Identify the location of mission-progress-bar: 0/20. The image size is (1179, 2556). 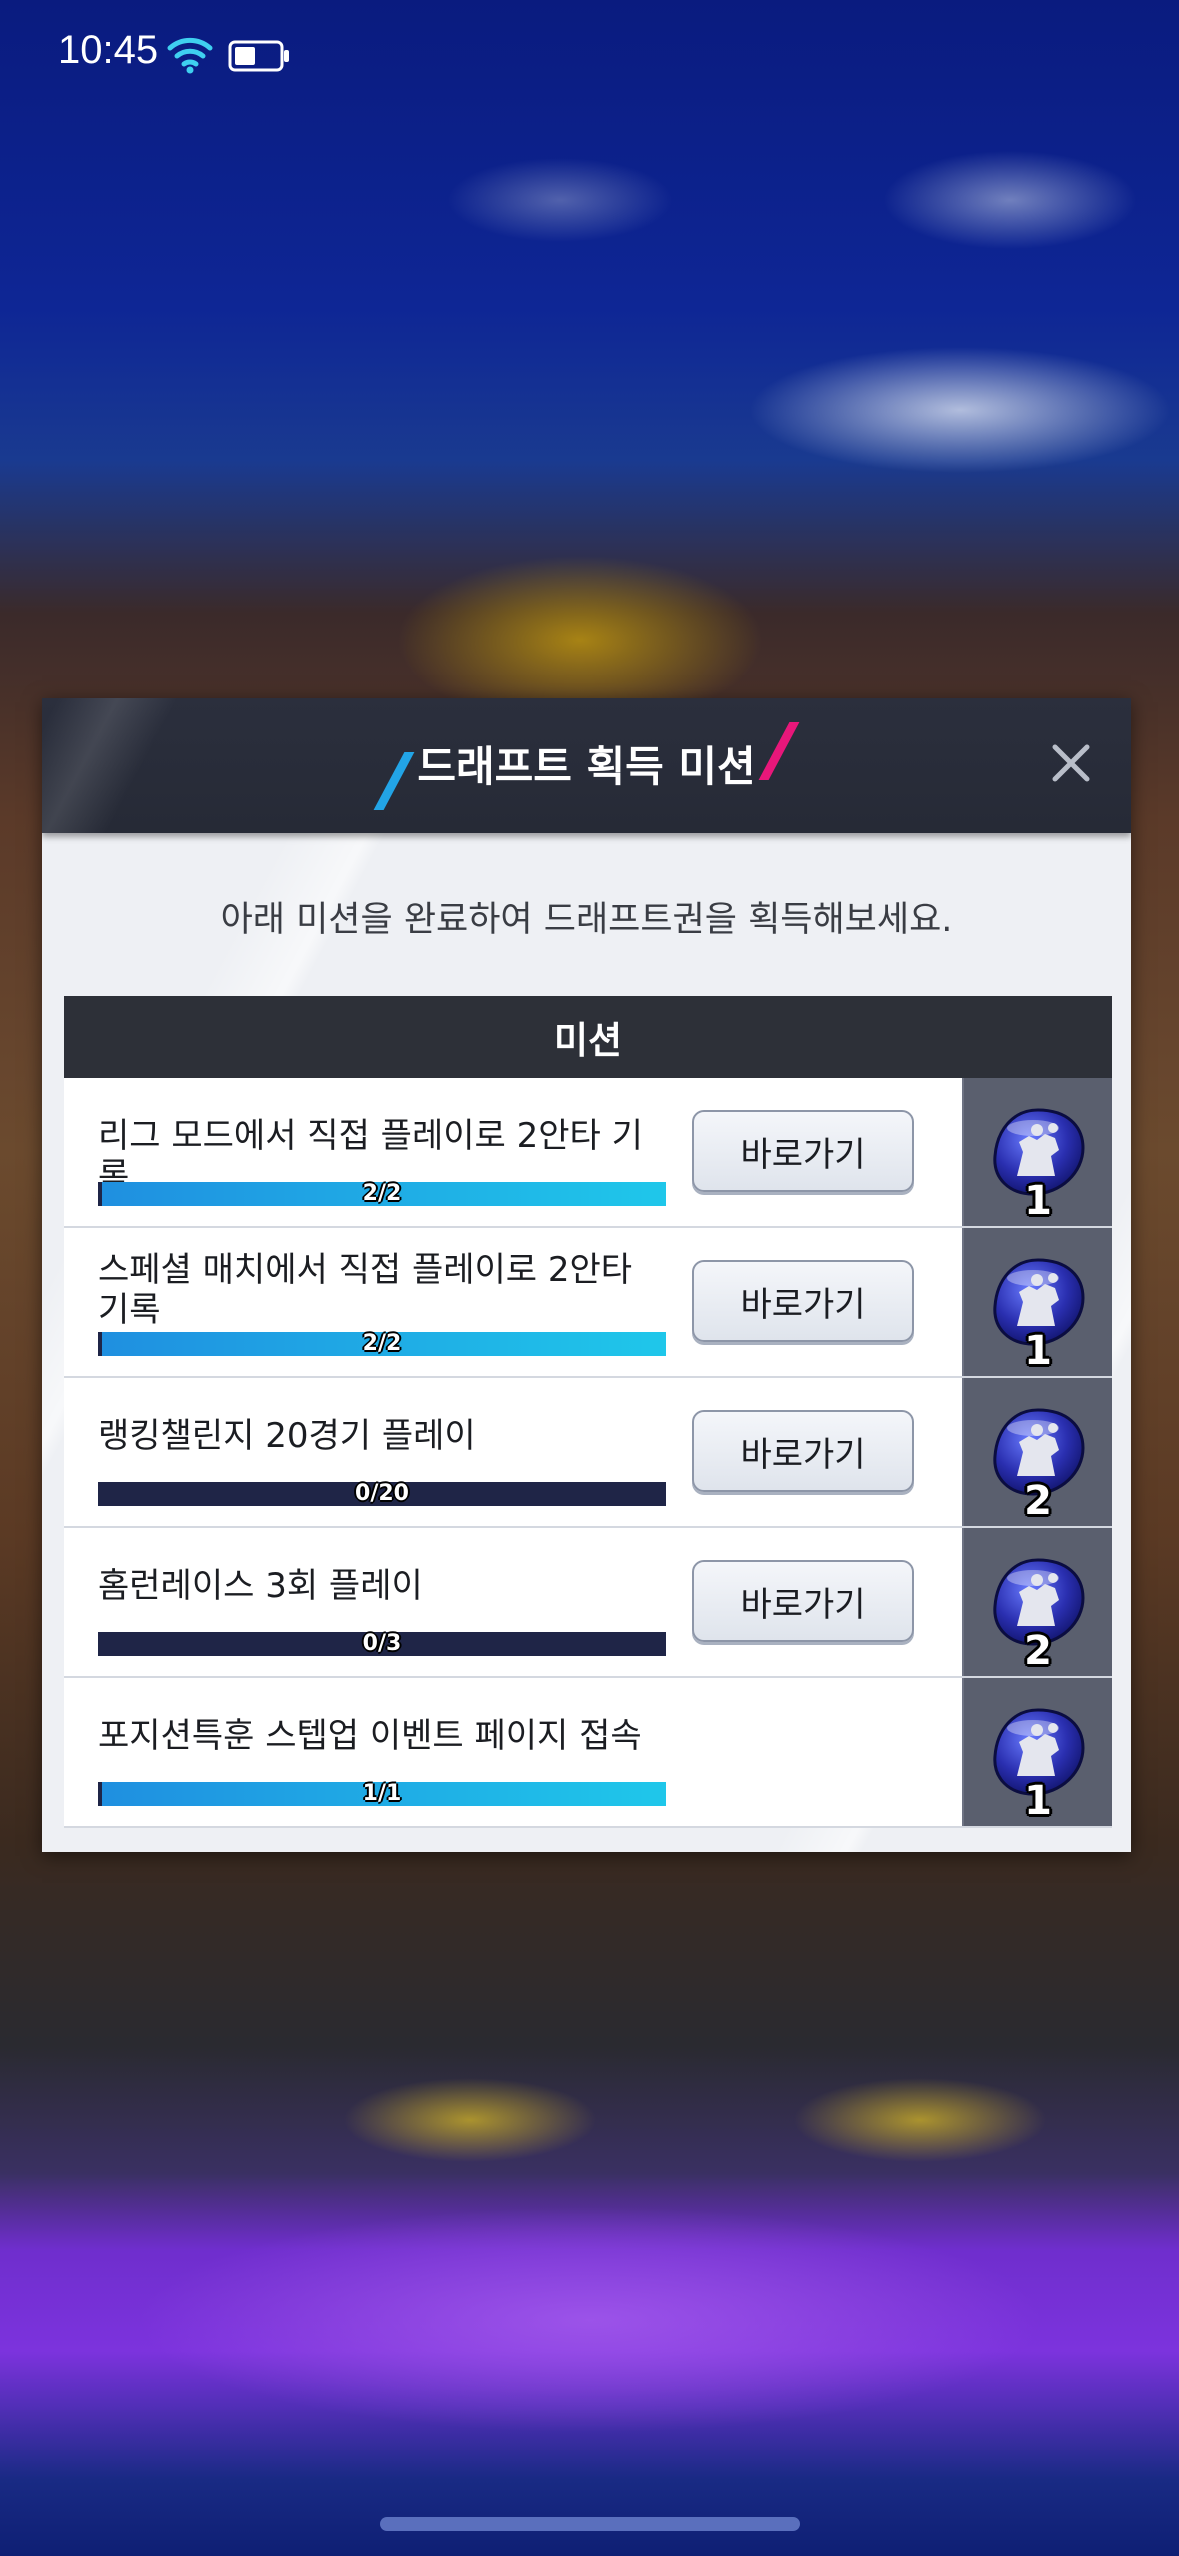
(382, 1493).